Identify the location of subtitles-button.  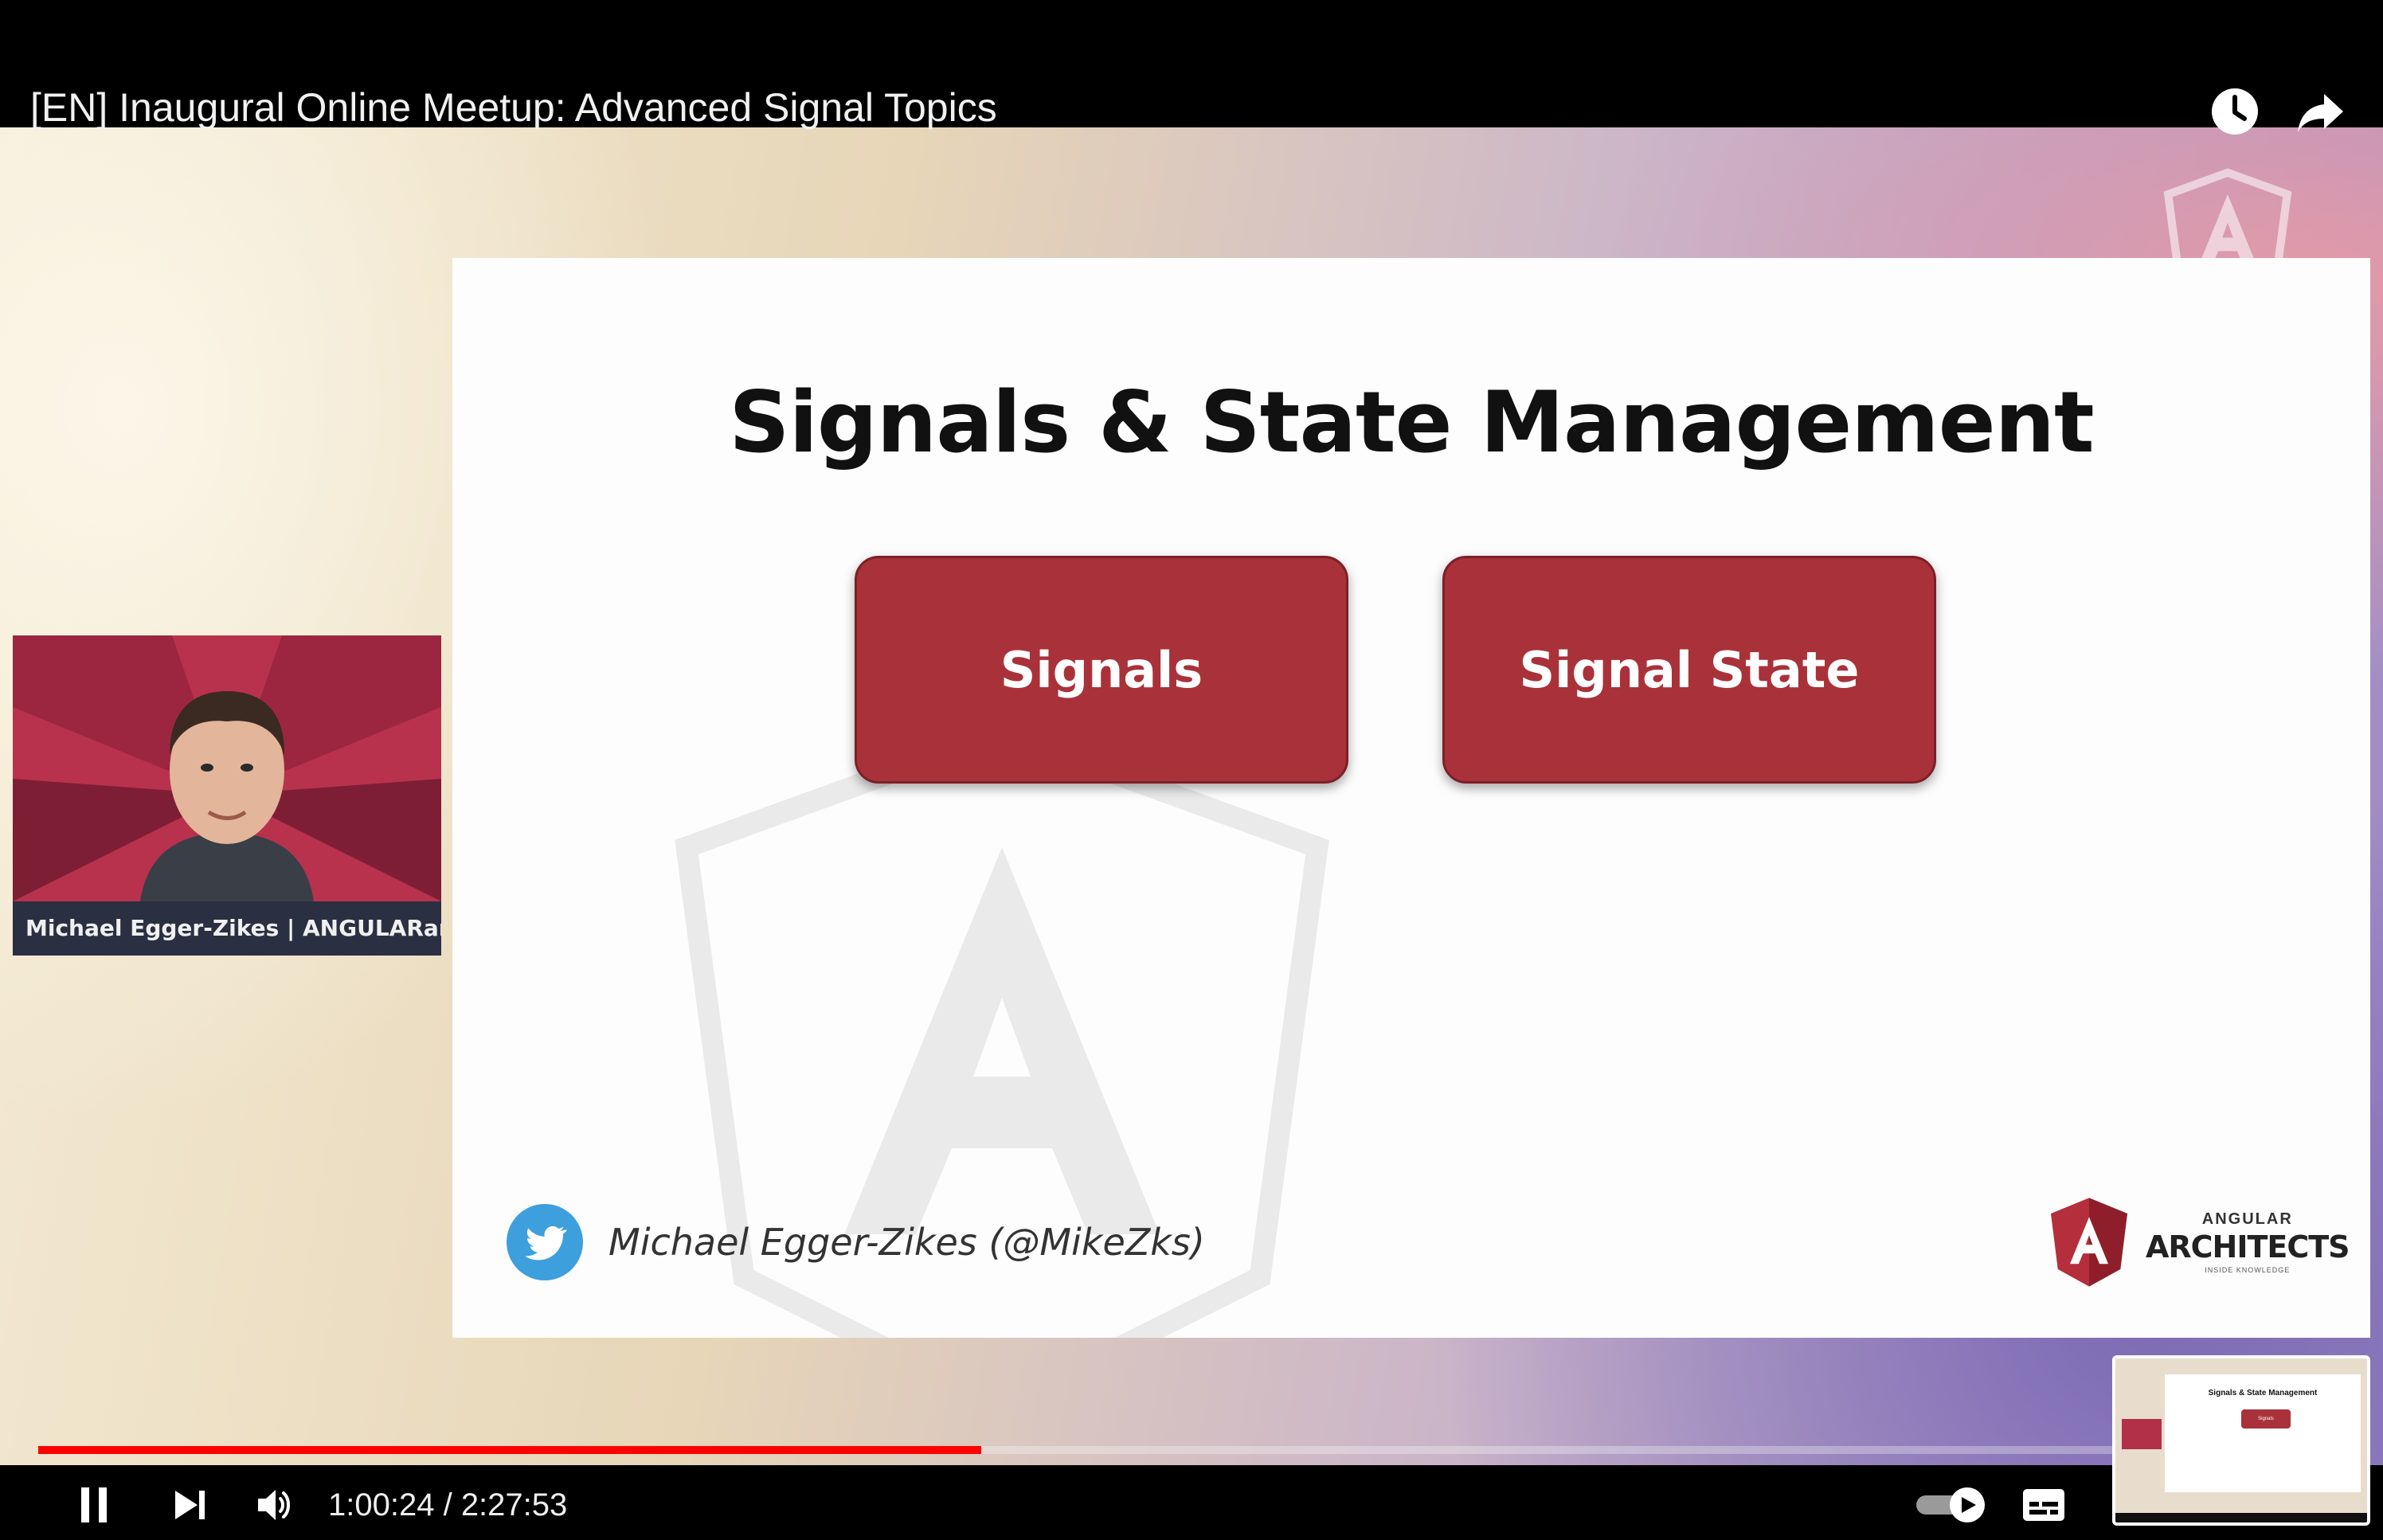
(2043, 1505).